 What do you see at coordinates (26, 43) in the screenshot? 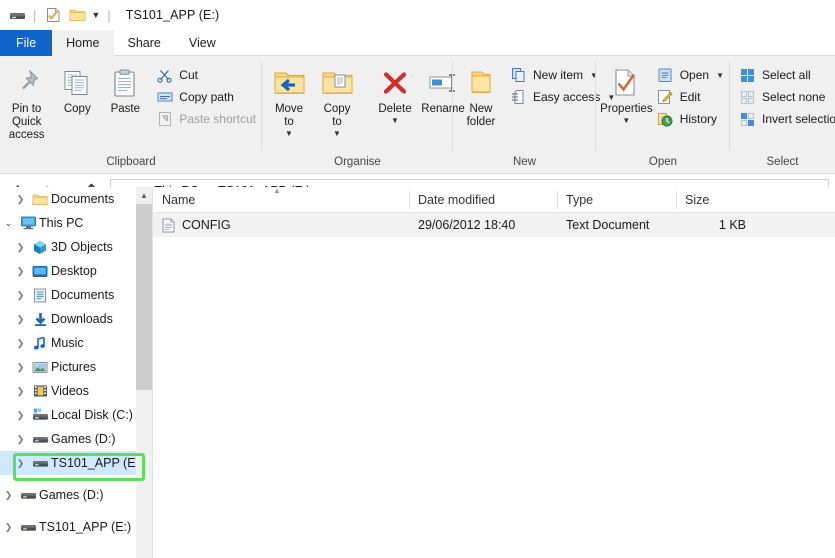
I see `tab-file: File` at bounding box center [26, 43].